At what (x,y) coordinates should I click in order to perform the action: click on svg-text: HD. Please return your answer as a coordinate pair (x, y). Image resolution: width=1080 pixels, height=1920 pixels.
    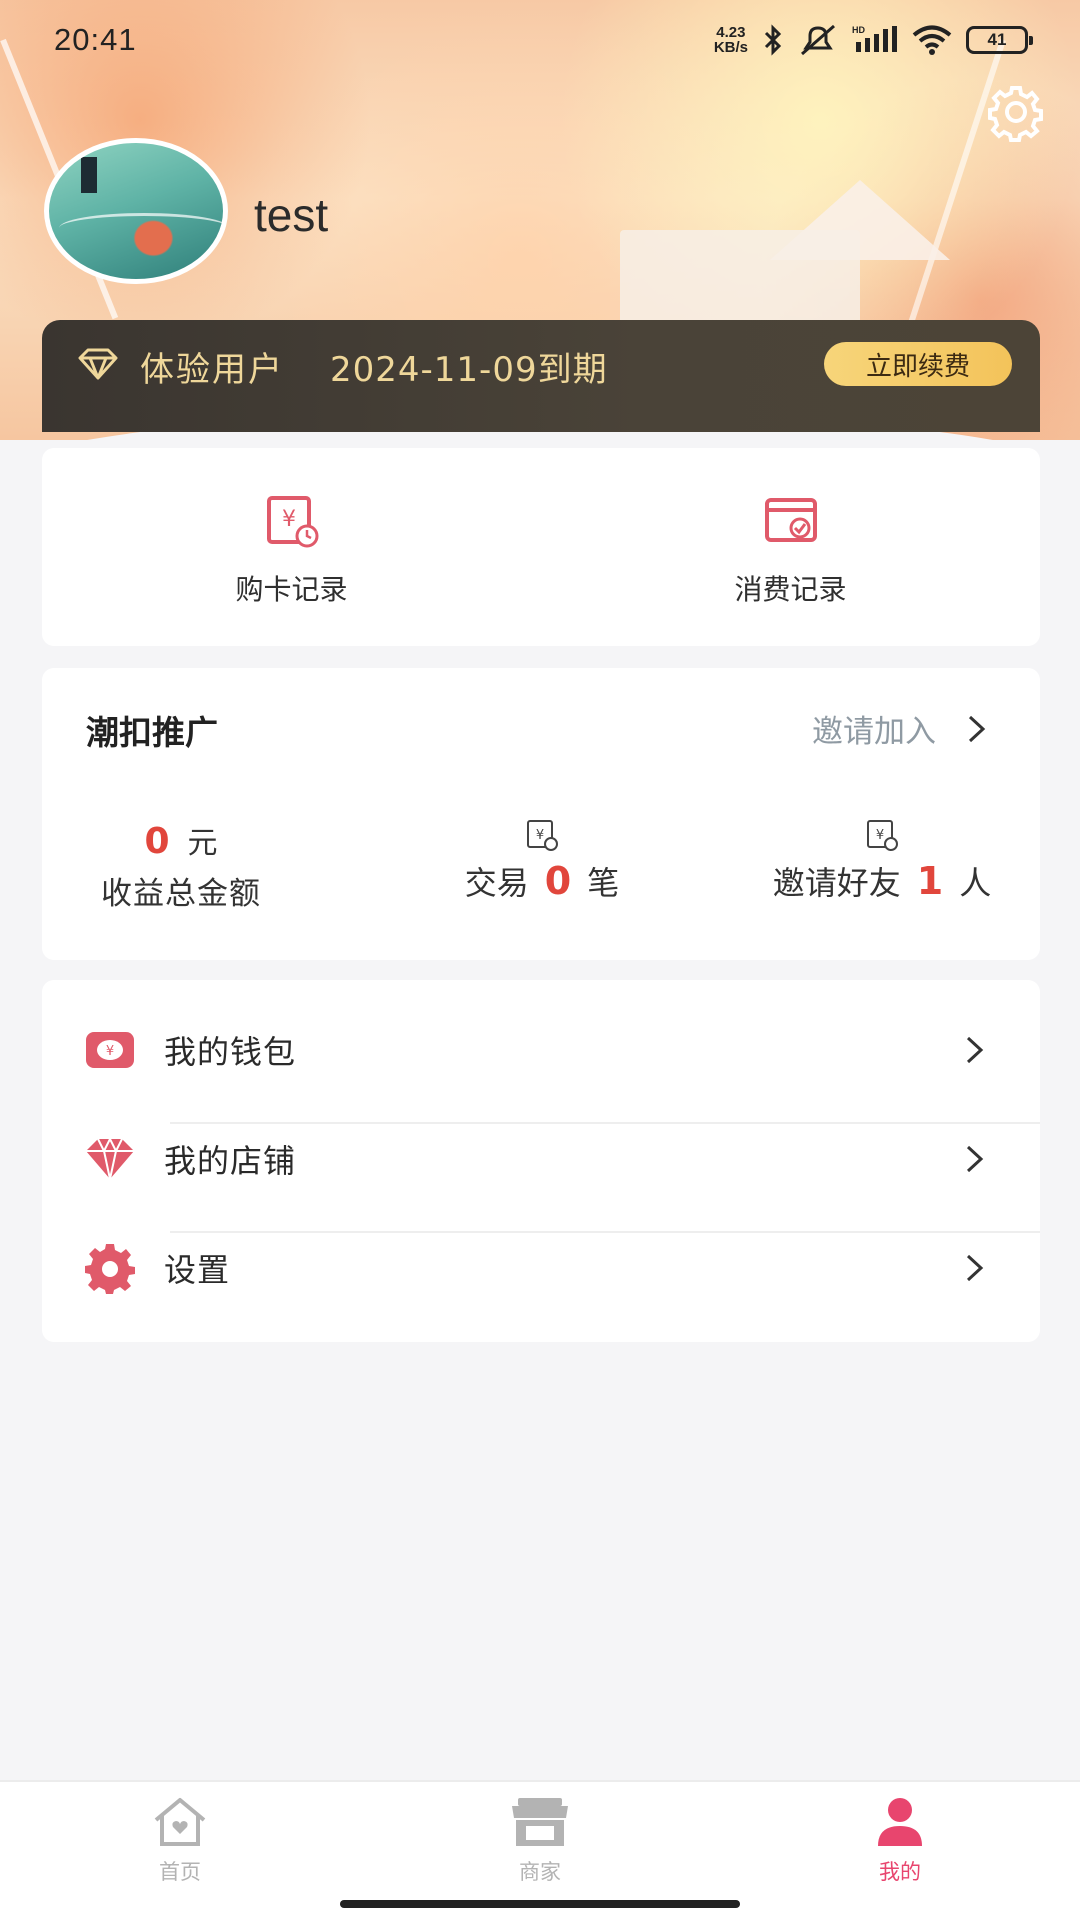
    Looking at the image, I should click on (858, 30).